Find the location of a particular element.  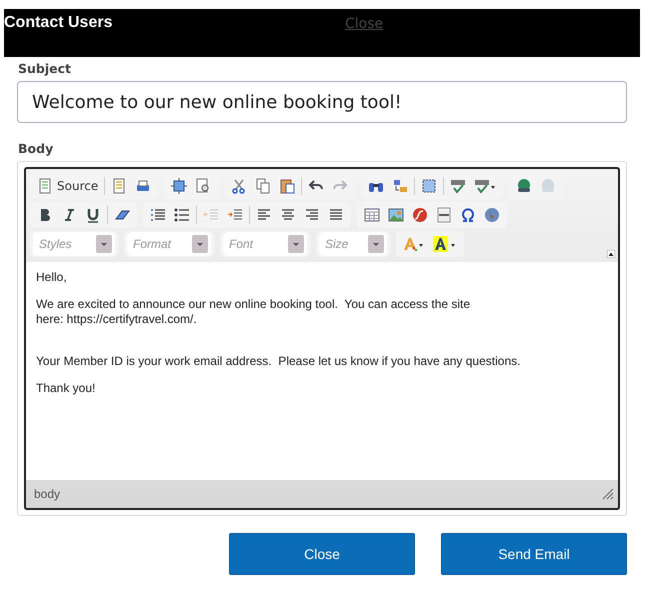

spellcheck-menu-icon is located at coordinates (485, 186).